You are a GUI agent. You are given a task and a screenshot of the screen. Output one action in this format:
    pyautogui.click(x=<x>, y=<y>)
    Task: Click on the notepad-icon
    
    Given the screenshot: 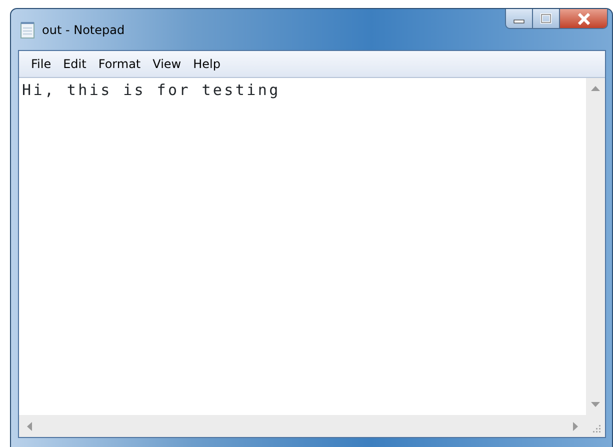 What is the action you would take?
    pyautogui.click(x=28, y=29)
    